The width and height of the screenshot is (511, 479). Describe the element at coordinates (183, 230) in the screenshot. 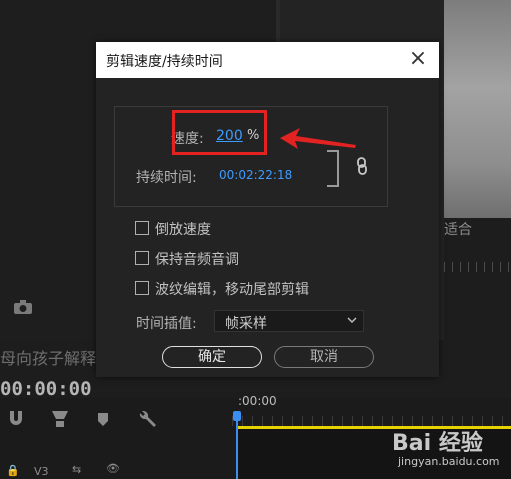

I see `reverse-speed-label: 倒放速度` at that location.